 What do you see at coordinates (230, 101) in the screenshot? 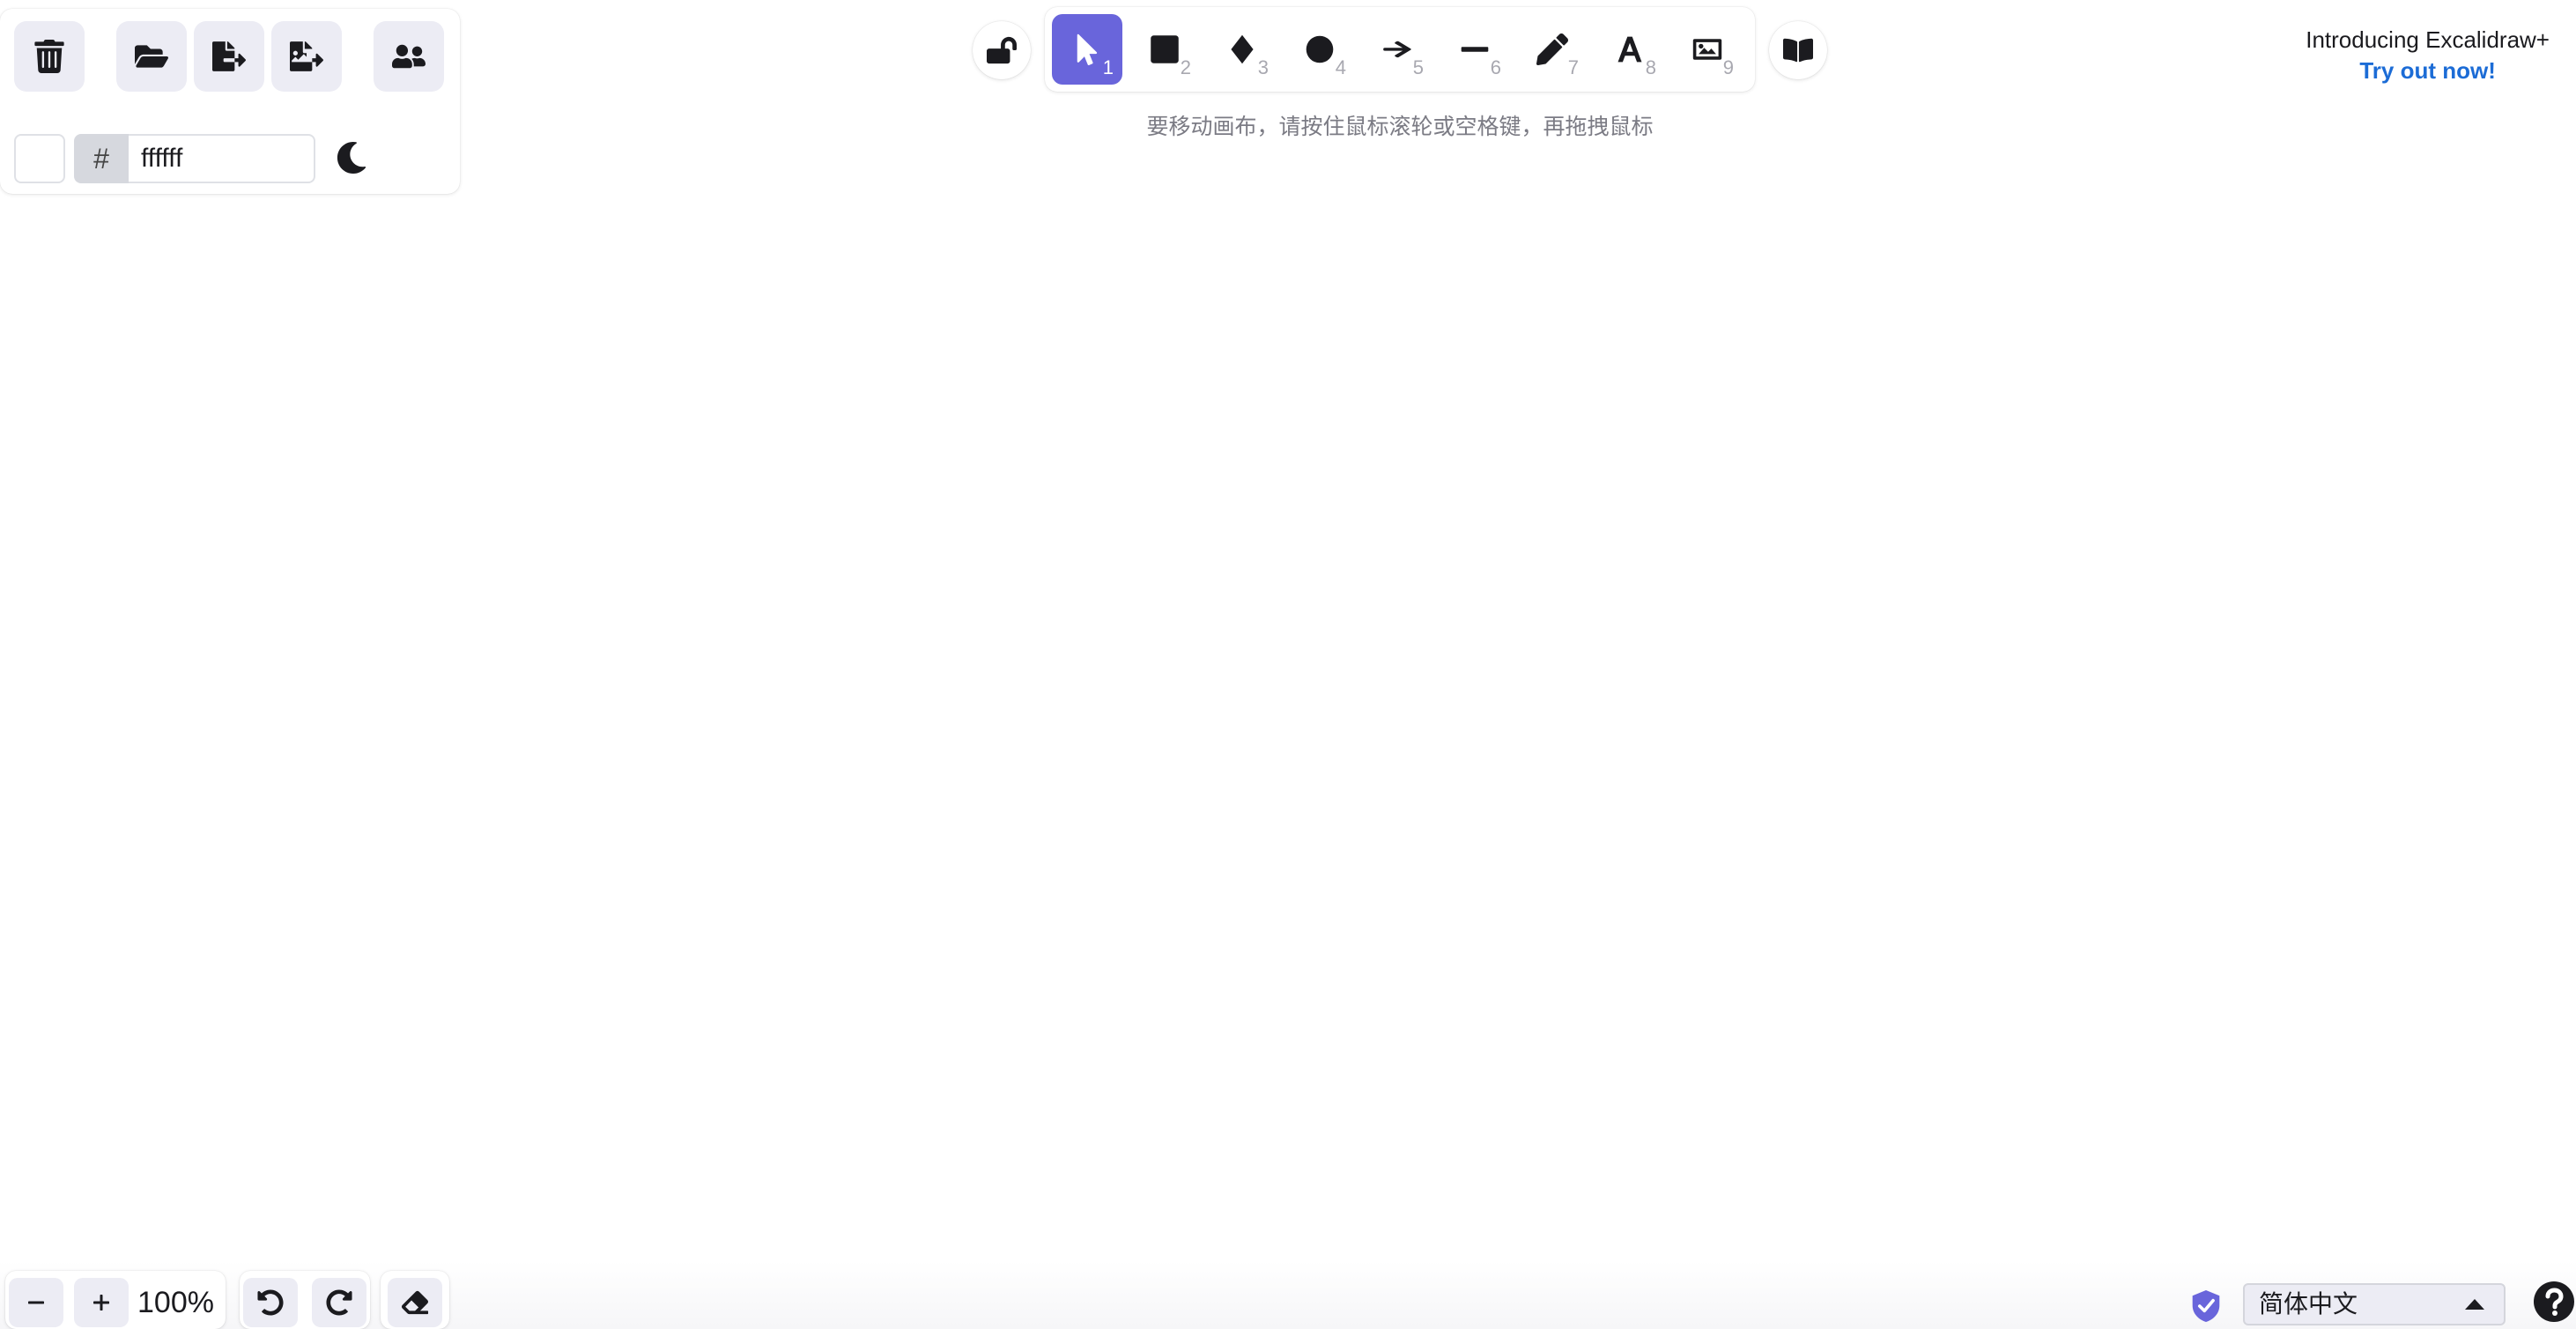
I see `main-menu-panel: #` at bounding box center [230, 101].